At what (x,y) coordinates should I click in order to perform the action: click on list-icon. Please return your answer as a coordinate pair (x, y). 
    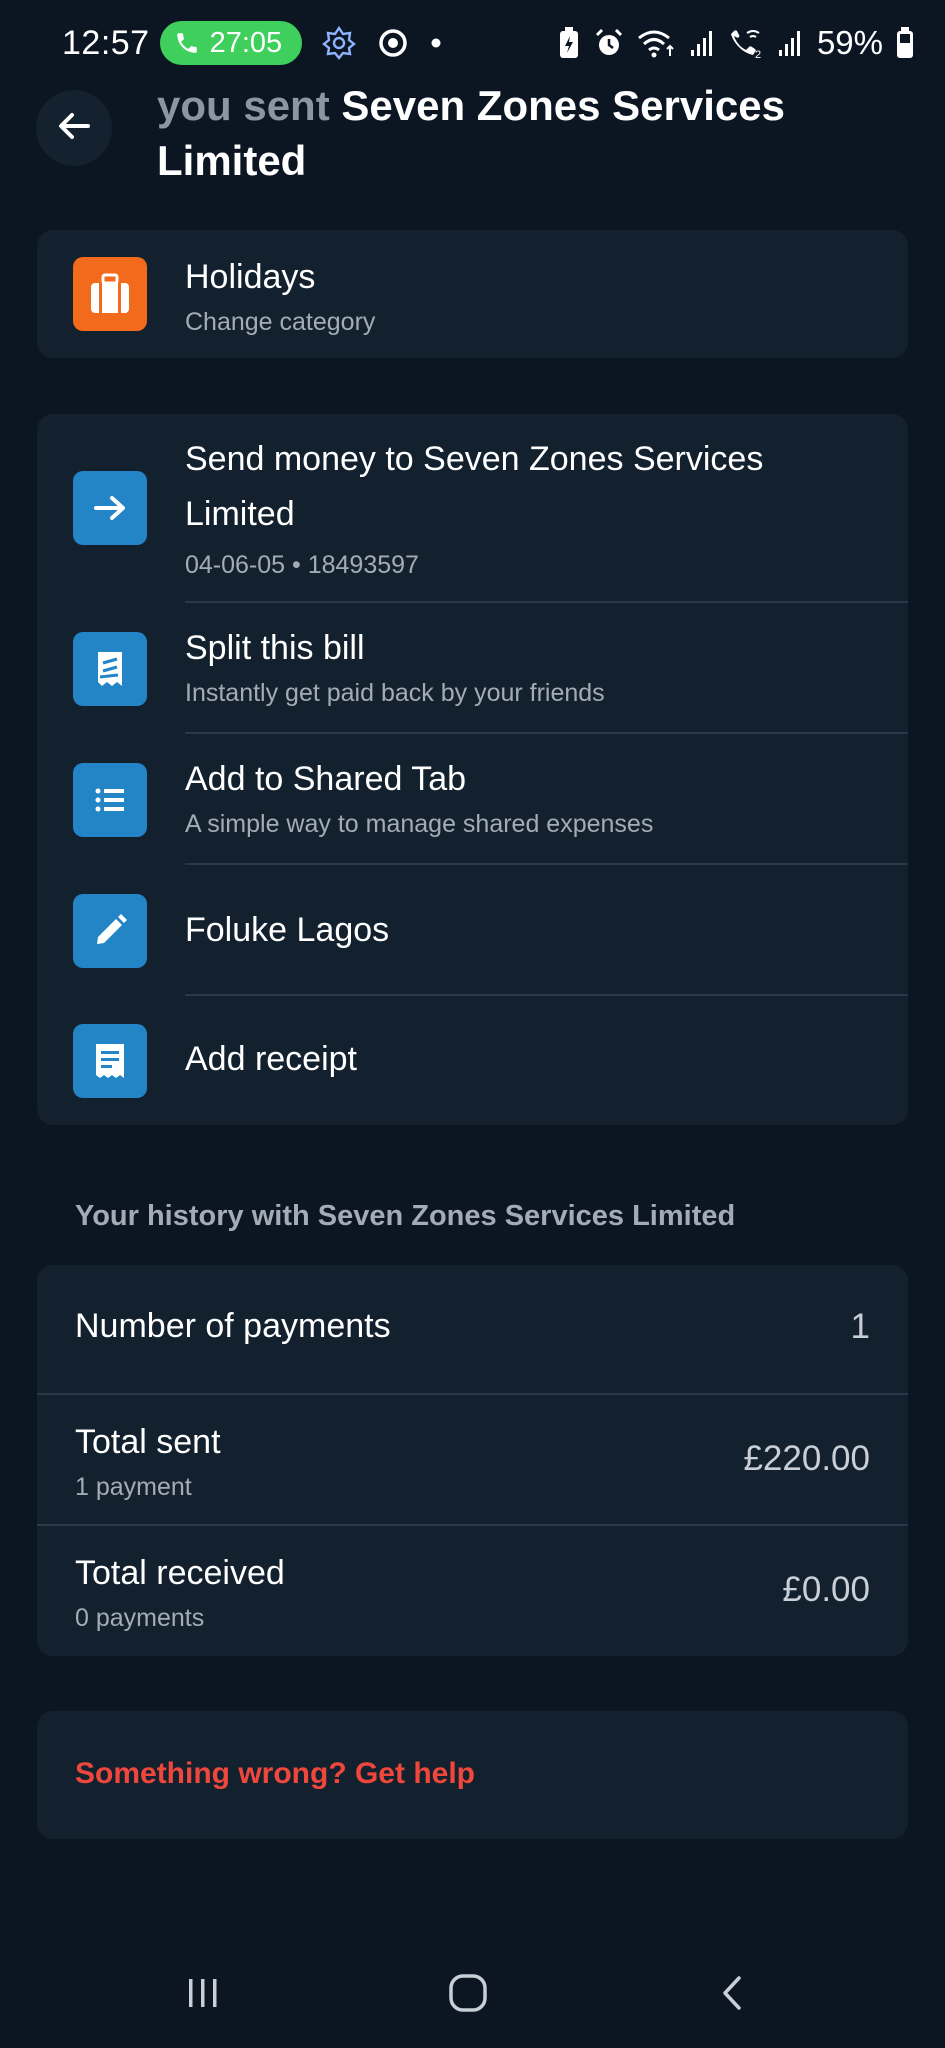
    Looking at the image, I should click on (110, 800).